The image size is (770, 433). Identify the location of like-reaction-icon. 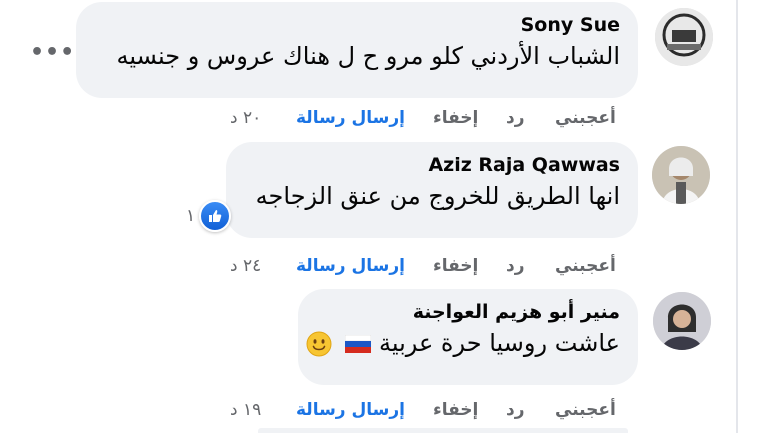
(215, 216).